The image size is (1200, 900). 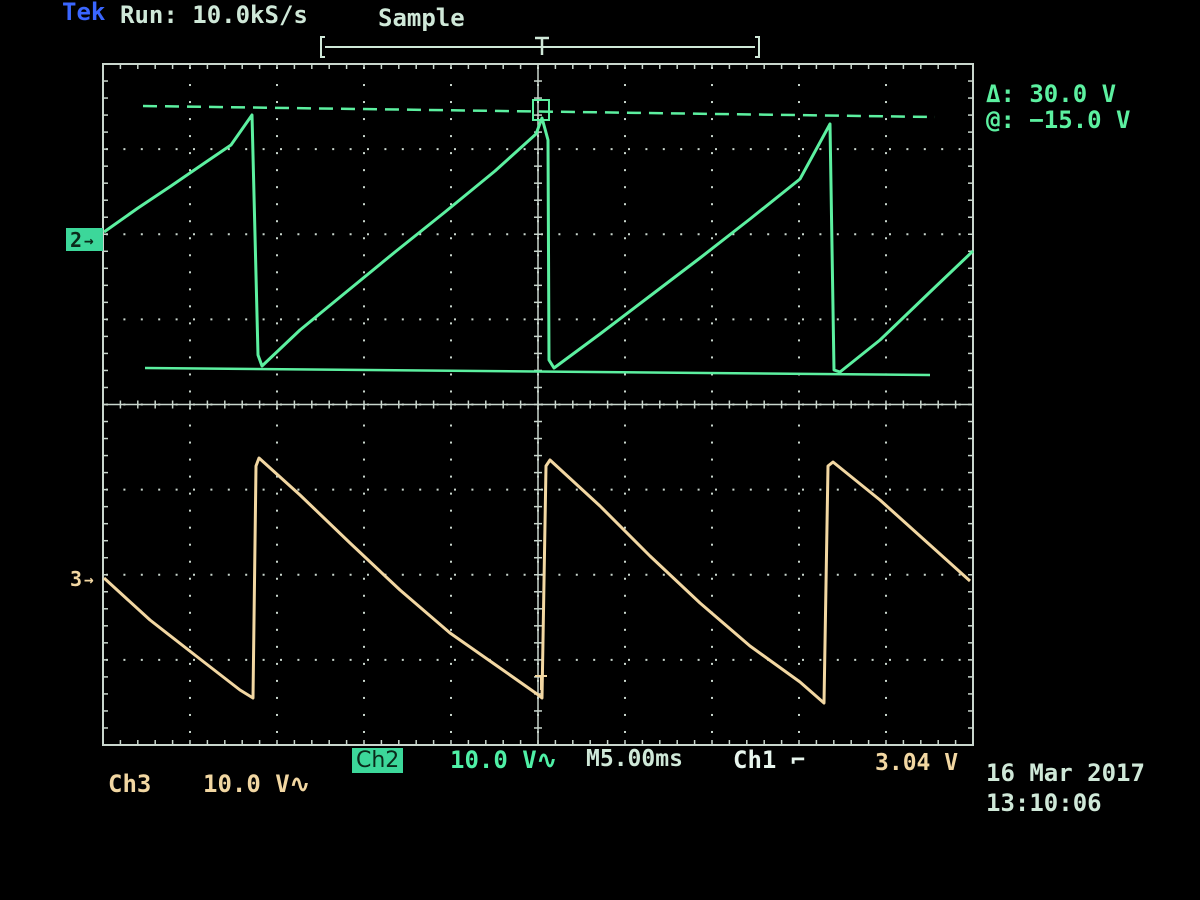 What do you see at coordinates (129, 784) in the screenshot?
I see `ch3-label: Ch3` at bounding box center [129, 784].